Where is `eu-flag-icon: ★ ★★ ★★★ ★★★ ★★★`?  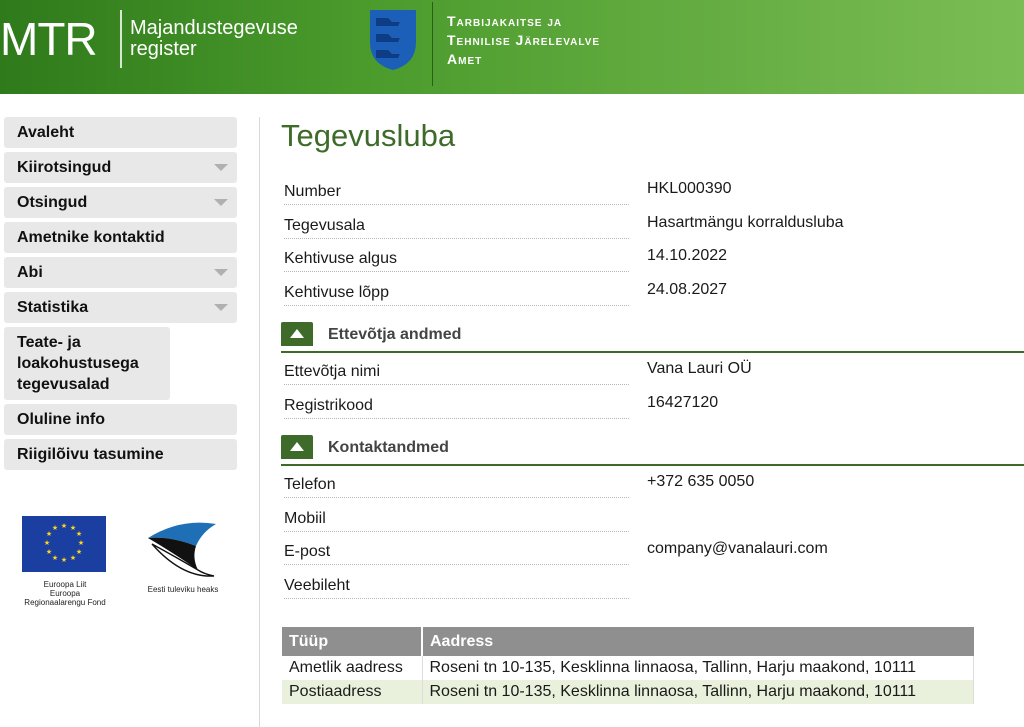 eu-flag-icon: ★ ★★ ★★★ ★★★ ★★★ is located at coordinates (64, 544).